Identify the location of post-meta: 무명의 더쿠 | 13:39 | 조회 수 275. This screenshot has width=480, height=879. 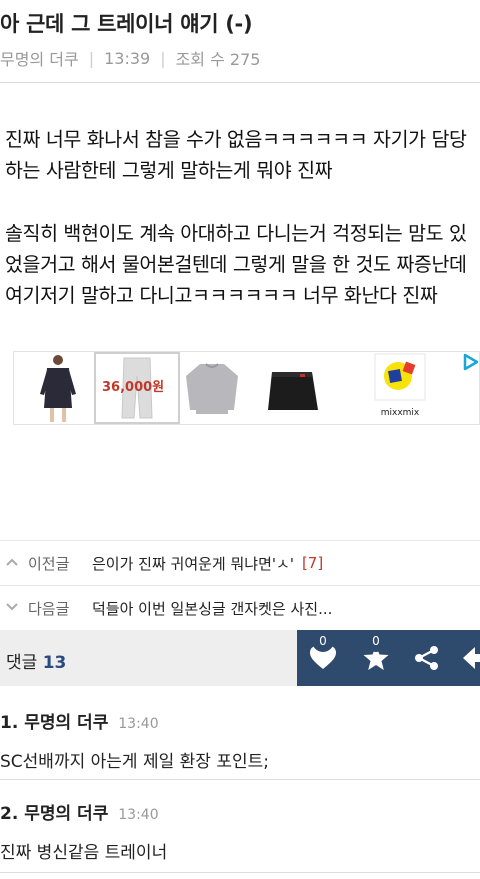
(130, 58).